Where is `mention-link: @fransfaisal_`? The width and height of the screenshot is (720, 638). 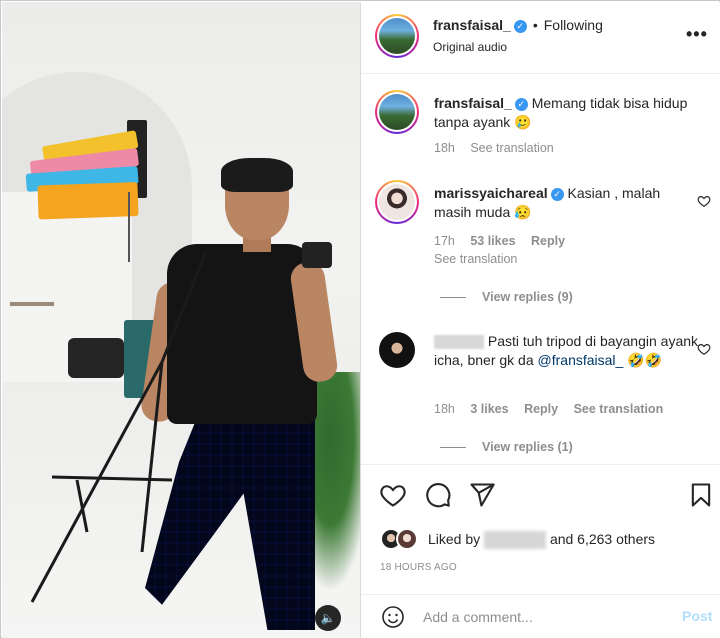
mention-link: @fransfaisal_ is located at coordinates (581, 360).